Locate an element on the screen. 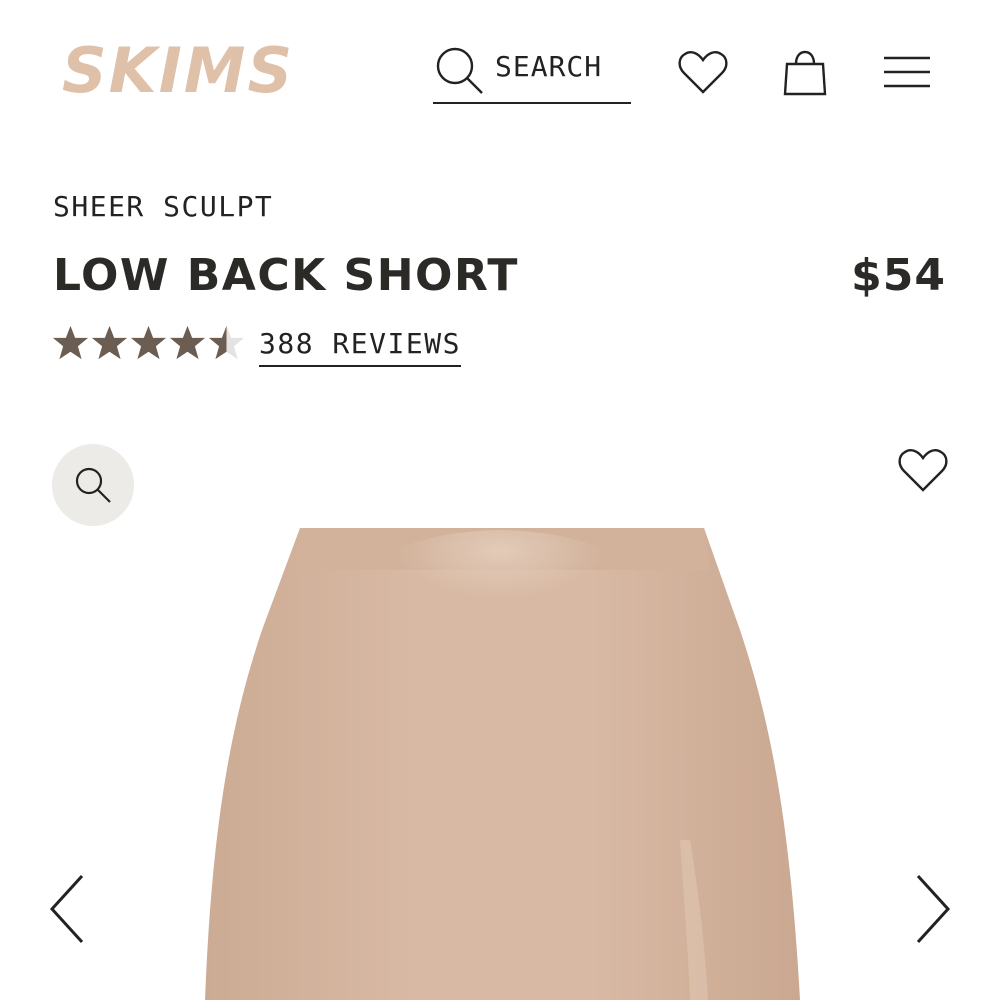 The image size is (1000, 1004). zoom-button is located at coordinates (93, 485).